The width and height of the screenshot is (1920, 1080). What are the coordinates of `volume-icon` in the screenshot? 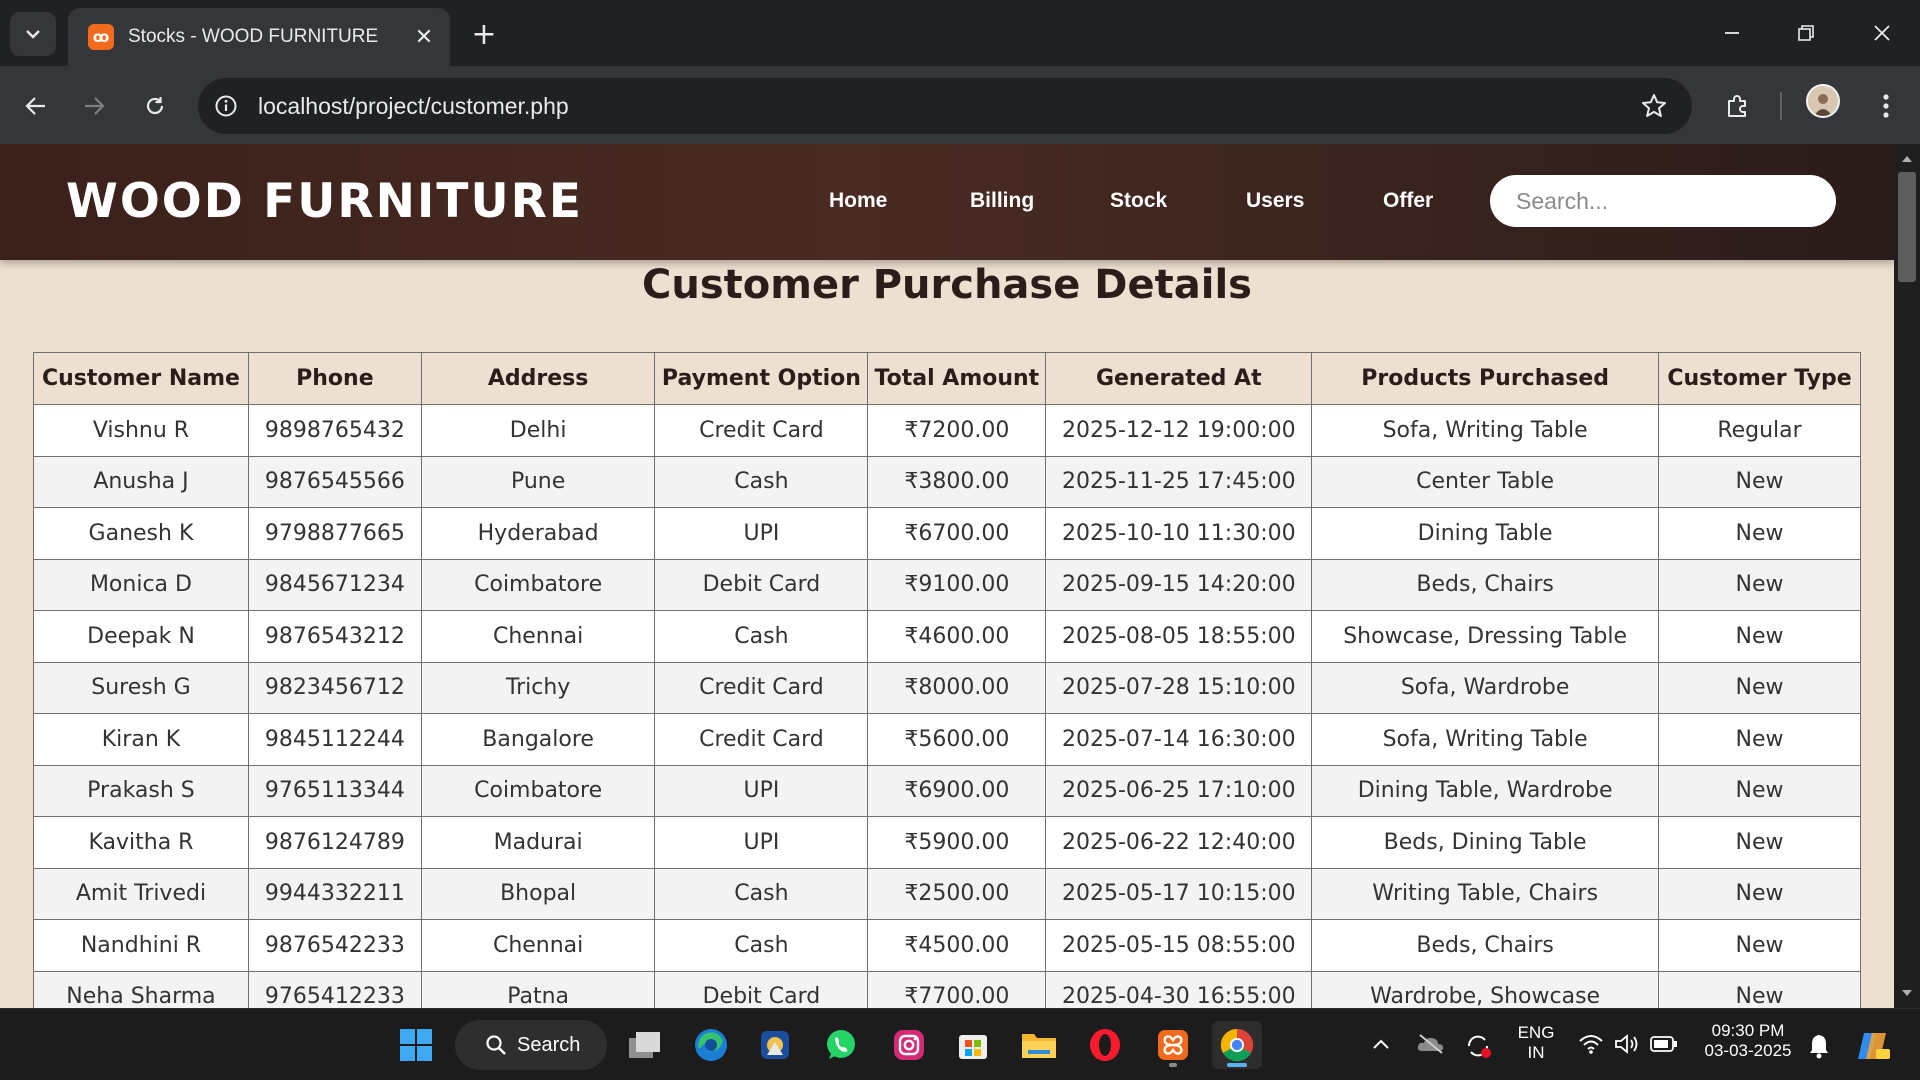 It's located at (1627, 1044).